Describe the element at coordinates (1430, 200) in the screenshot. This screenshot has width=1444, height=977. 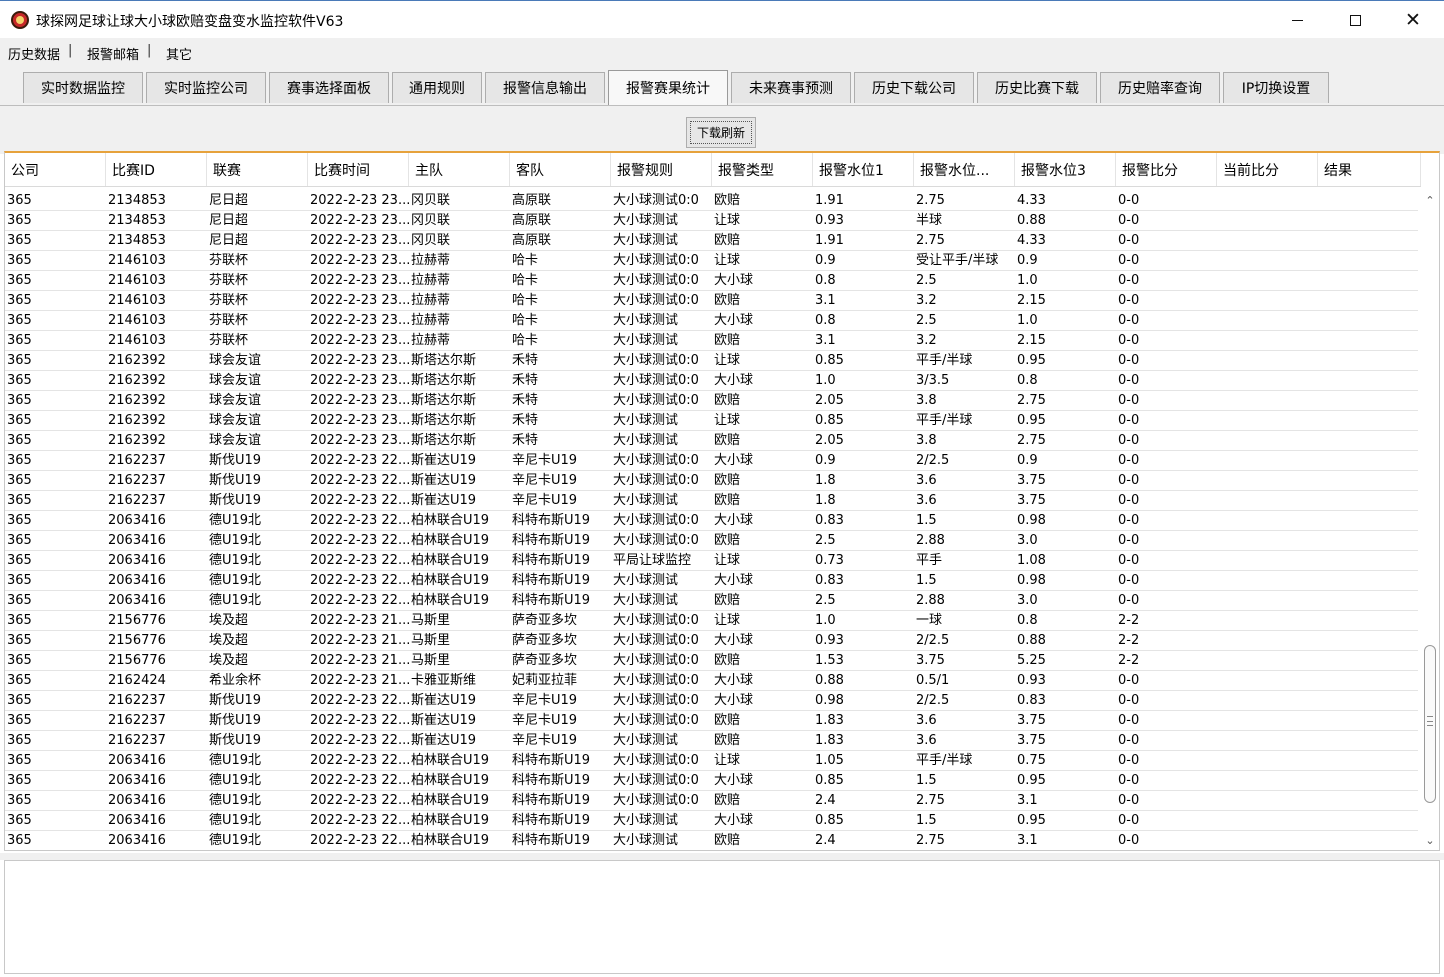
I see `scroll-up-icon: ⌃` at that location.